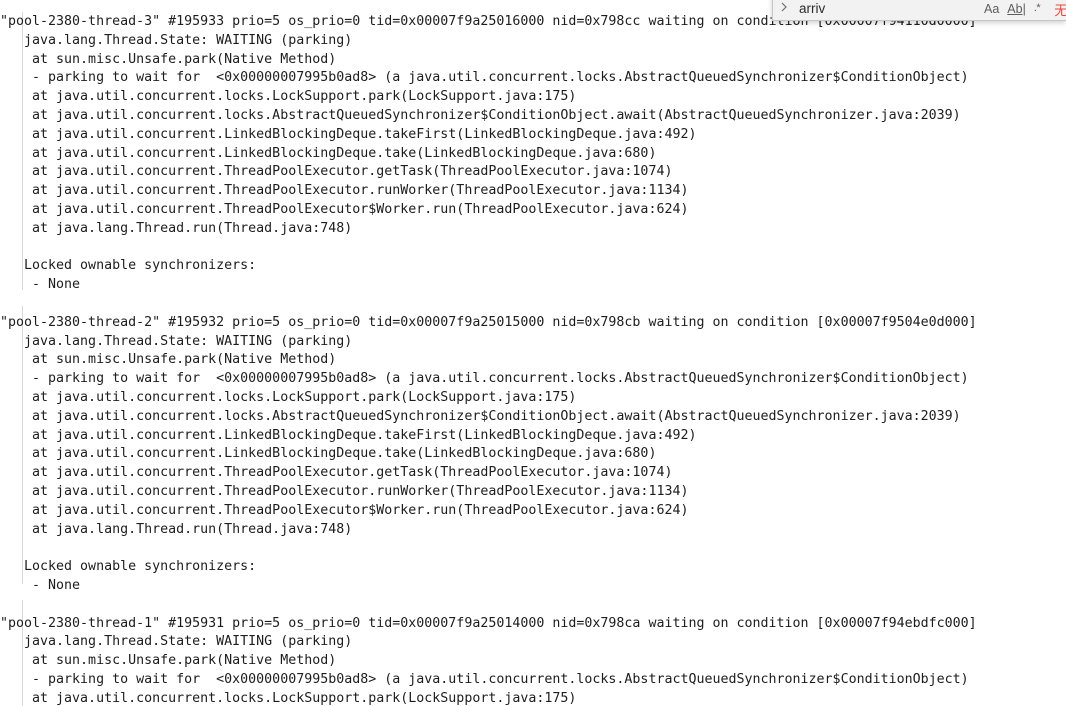 This screenshot has height=706, width=1066. I want to click on words-icon: Ab|, so click(1016, 9).